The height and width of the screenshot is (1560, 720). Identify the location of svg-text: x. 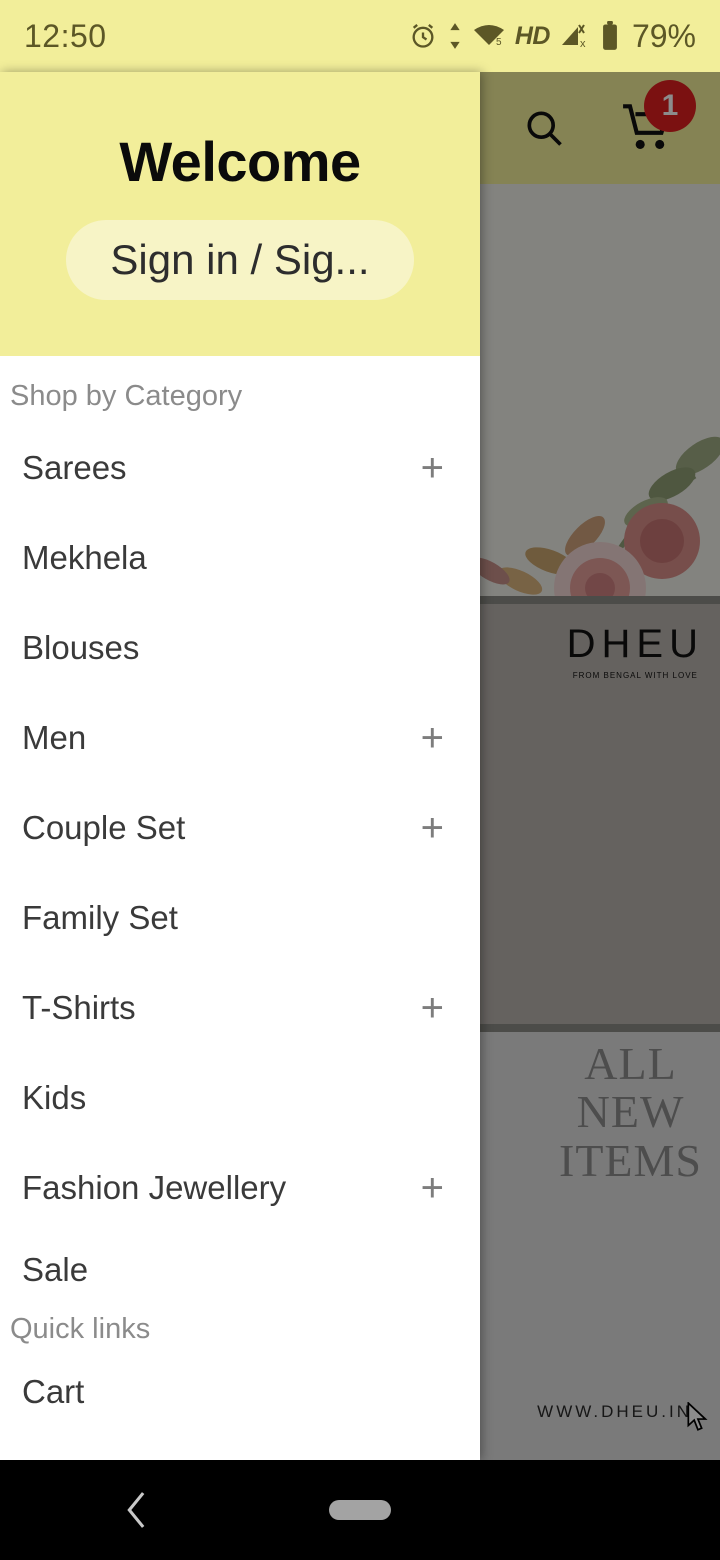
(583, 43).